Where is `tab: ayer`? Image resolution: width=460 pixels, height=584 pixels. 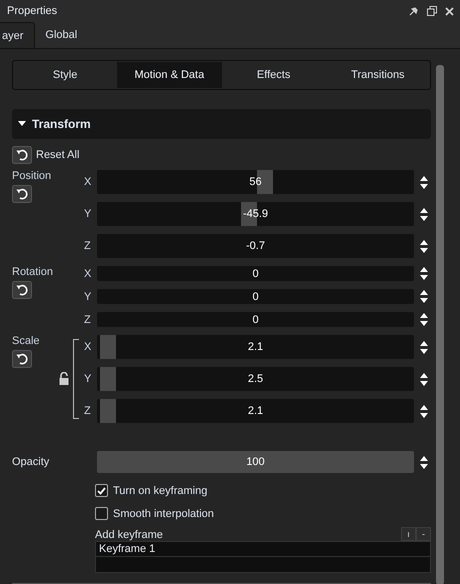
tab: ayer is located at coordinates (18, 35).